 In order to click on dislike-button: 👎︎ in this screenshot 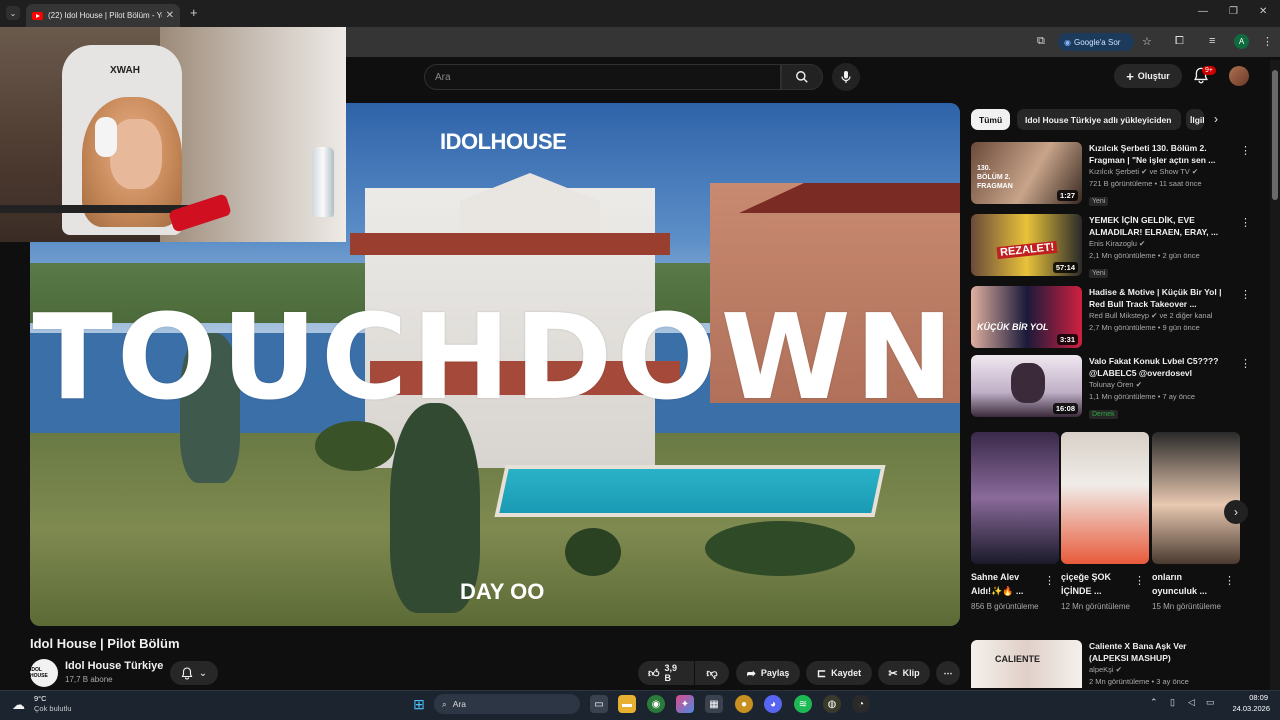, I will do `click(712, 673)`.